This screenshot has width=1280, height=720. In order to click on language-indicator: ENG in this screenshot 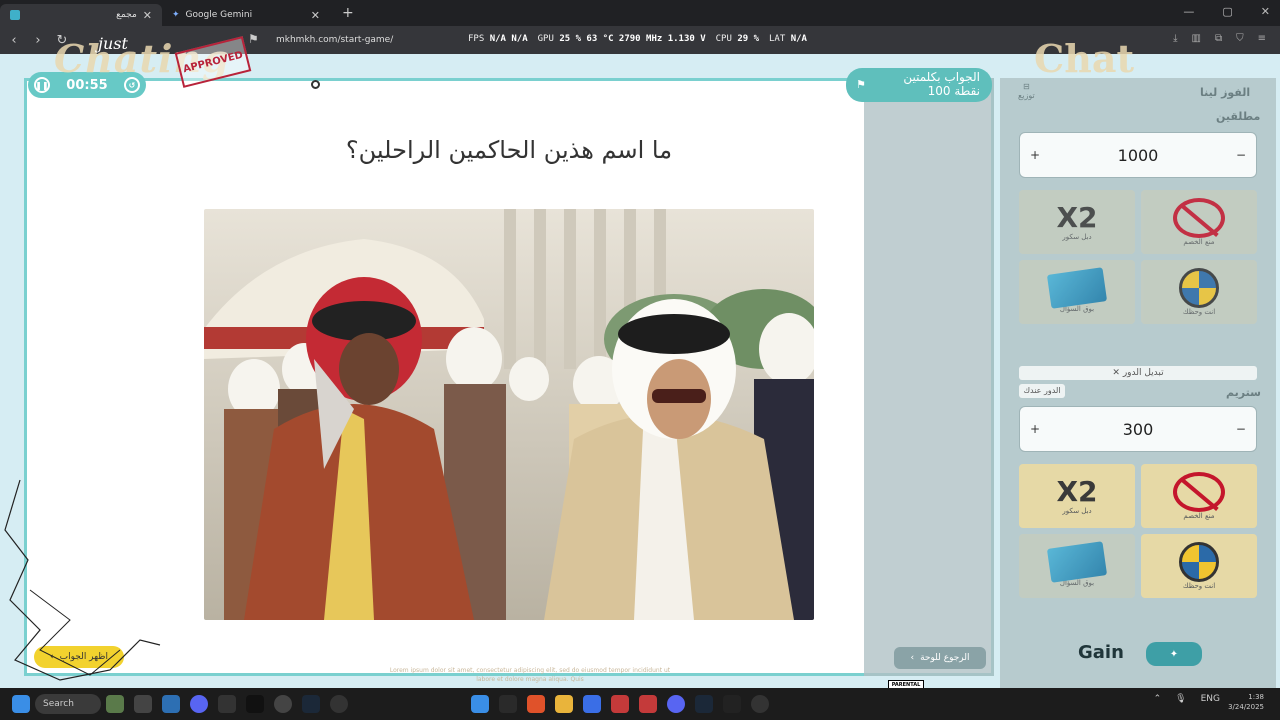, I will do `click(1210, 699)`.